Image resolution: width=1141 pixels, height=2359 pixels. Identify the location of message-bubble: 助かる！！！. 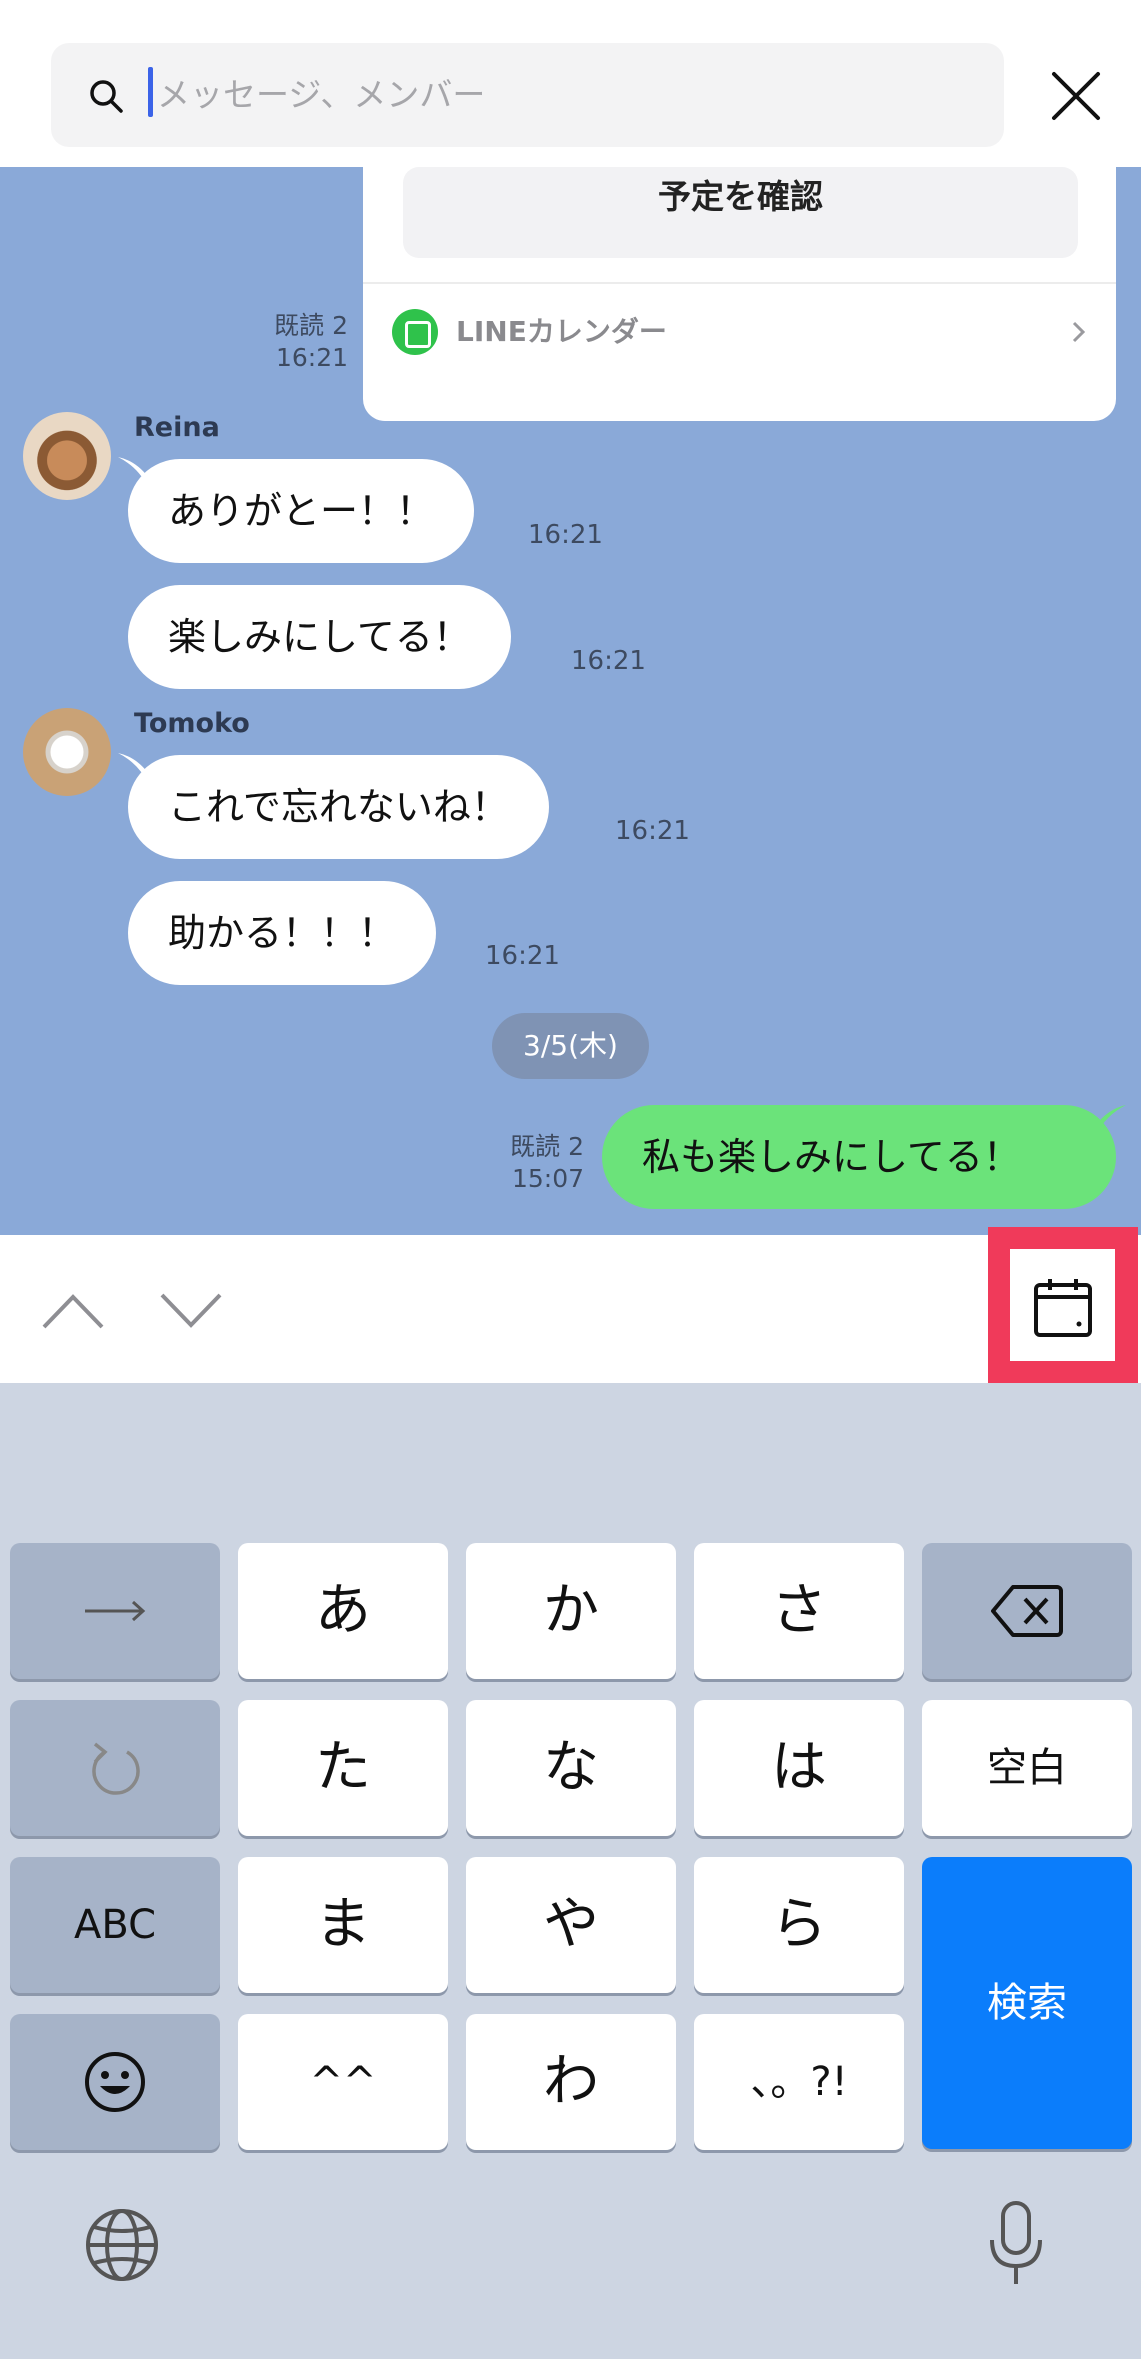
(282, 933).